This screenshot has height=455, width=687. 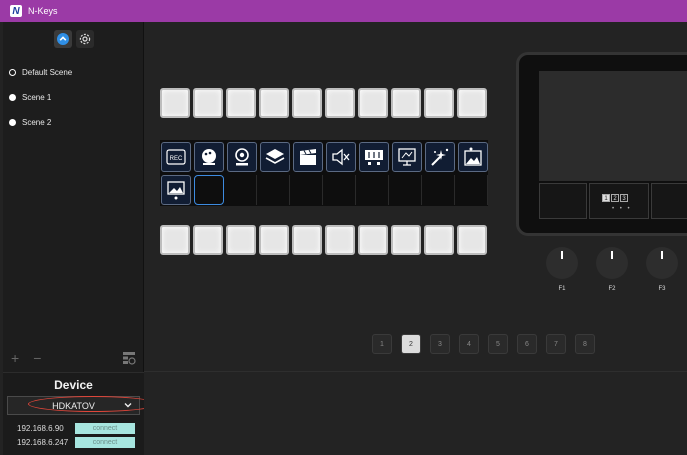 I want to click on mini-dots: • • •, so click(x=622, y=209).